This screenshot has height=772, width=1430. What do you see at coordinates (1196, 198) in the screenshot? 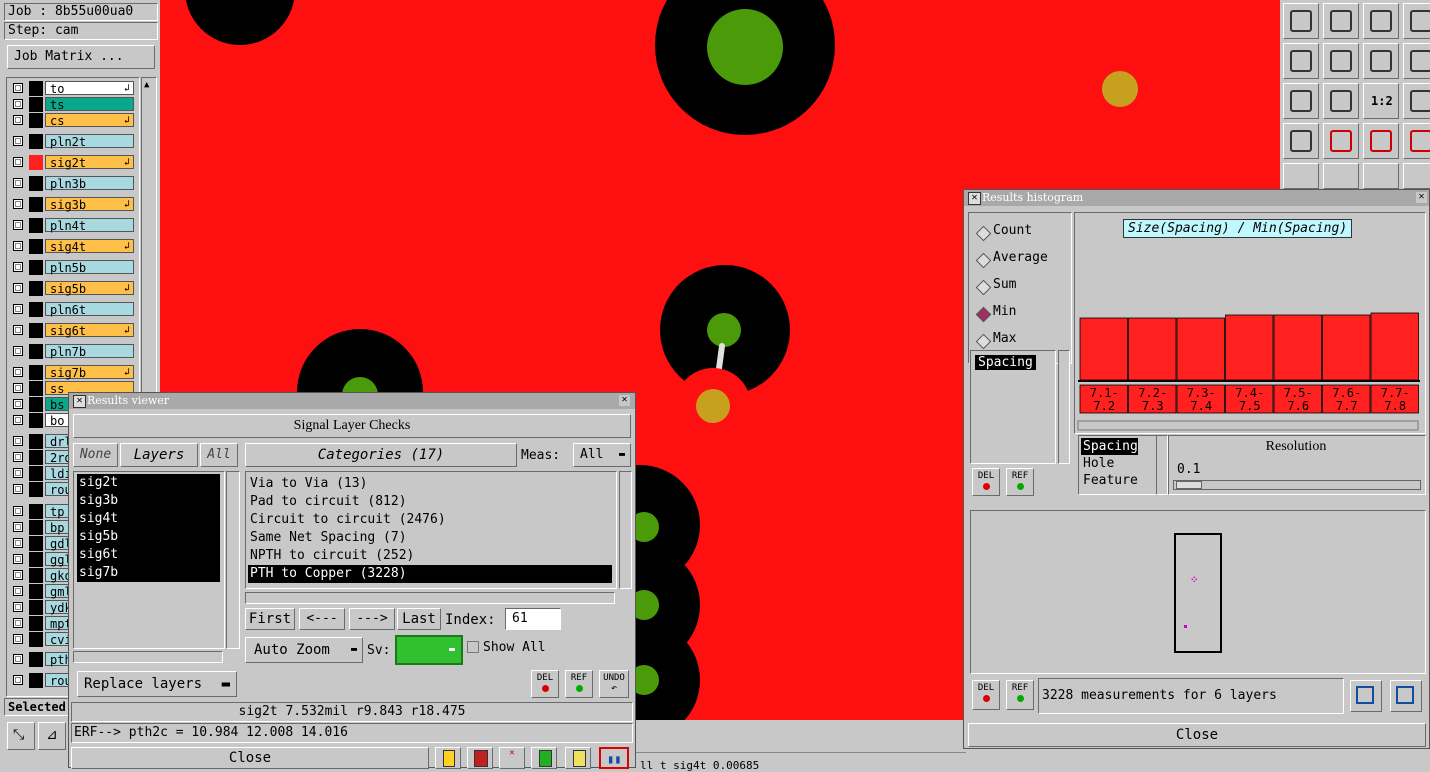
I see `histogram-titlebar: Results histogram` at bounding box center [1196, 198].